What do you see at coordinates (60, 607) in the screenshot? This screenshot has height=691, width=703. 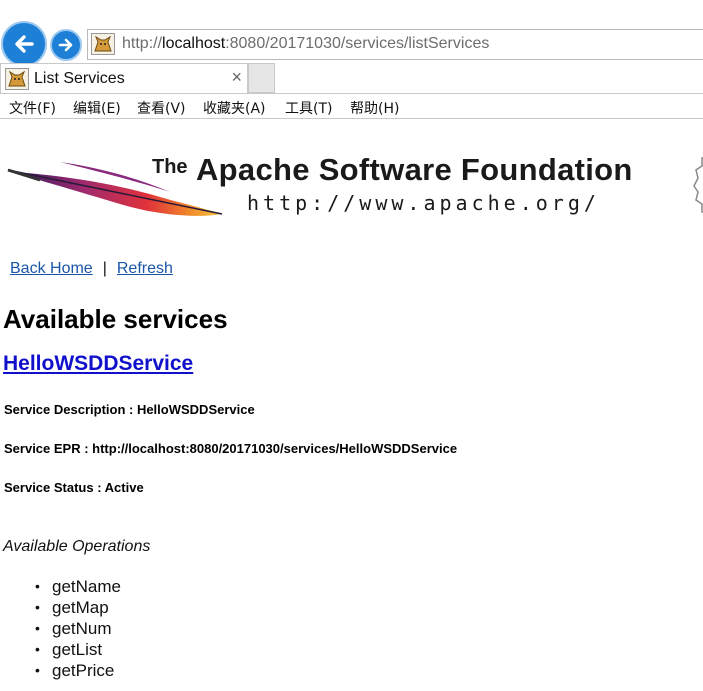 I see `list-item: getMap` at bounding box center [60, 607].